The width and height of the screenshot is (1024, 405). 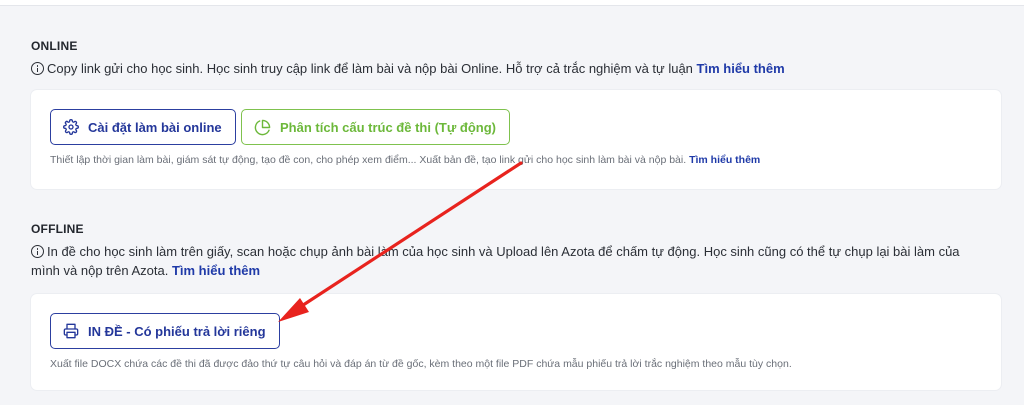 I want to click on offline-section-title: OFFLINE, so click(x=57, y=229).